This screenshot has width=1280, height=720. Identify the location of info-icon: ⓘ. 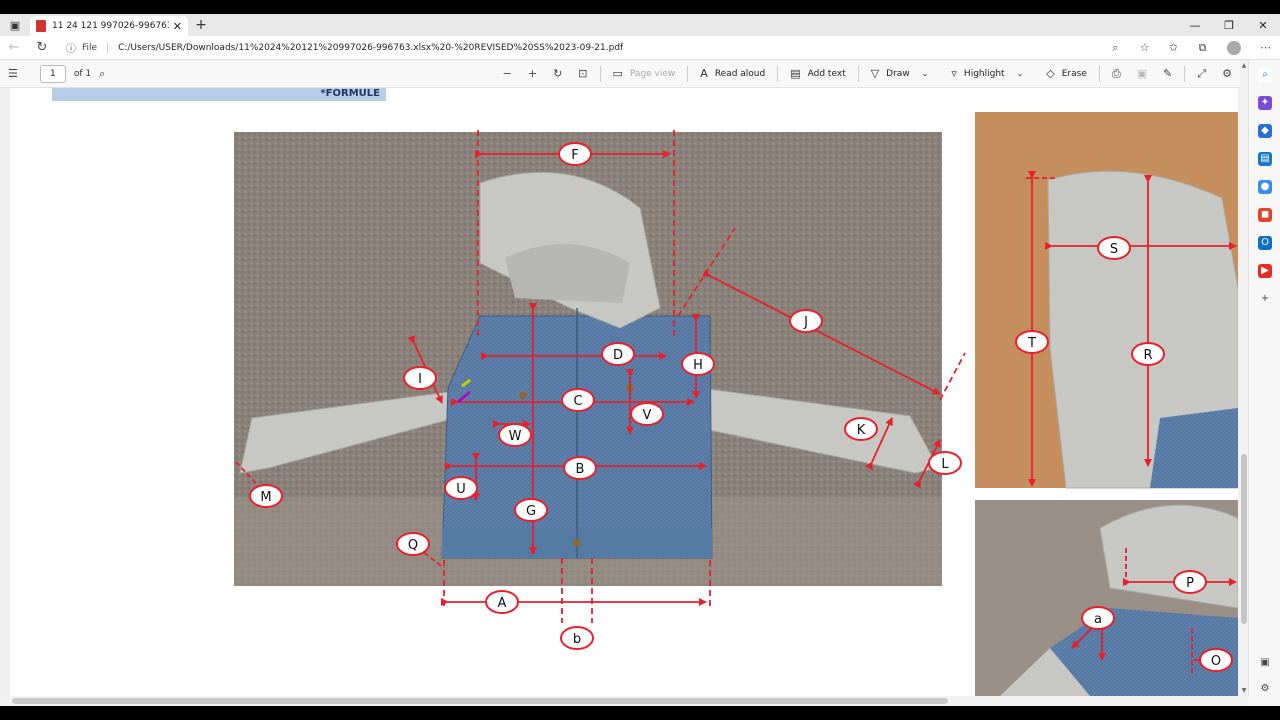
(71, 47).